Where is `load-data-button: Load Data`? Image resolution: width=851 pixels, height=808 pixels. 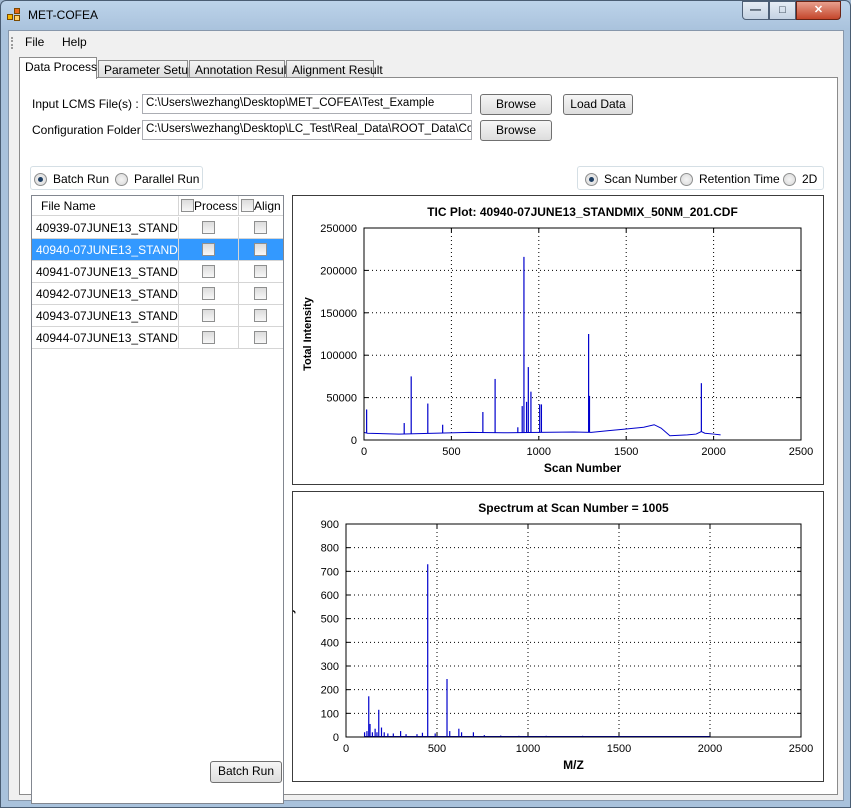
load-data-button: Load Data is located at coordinates (598, 104).